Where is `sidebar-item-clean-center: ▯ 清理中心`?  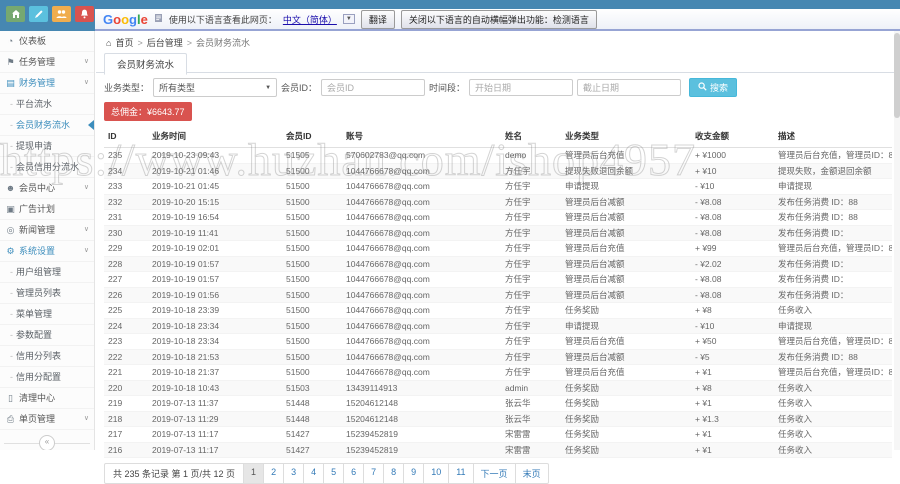
sidebar-item-clean-center: ▯ 清理中心 is located at coordinates (47, 398).